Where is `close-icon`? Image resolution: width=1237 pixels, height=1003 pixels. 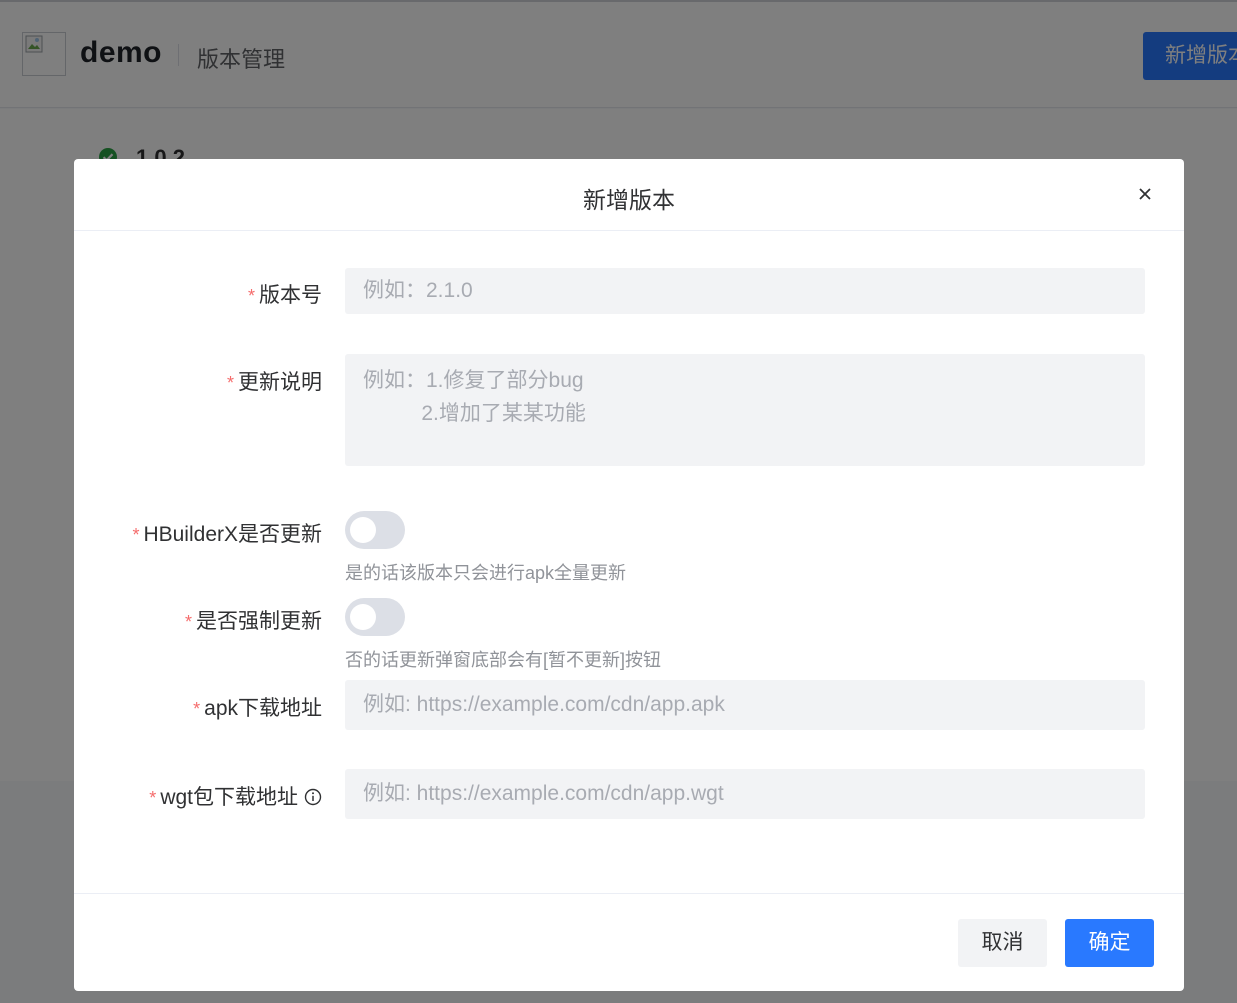 close-icon is located at coordinates (1145, 194).